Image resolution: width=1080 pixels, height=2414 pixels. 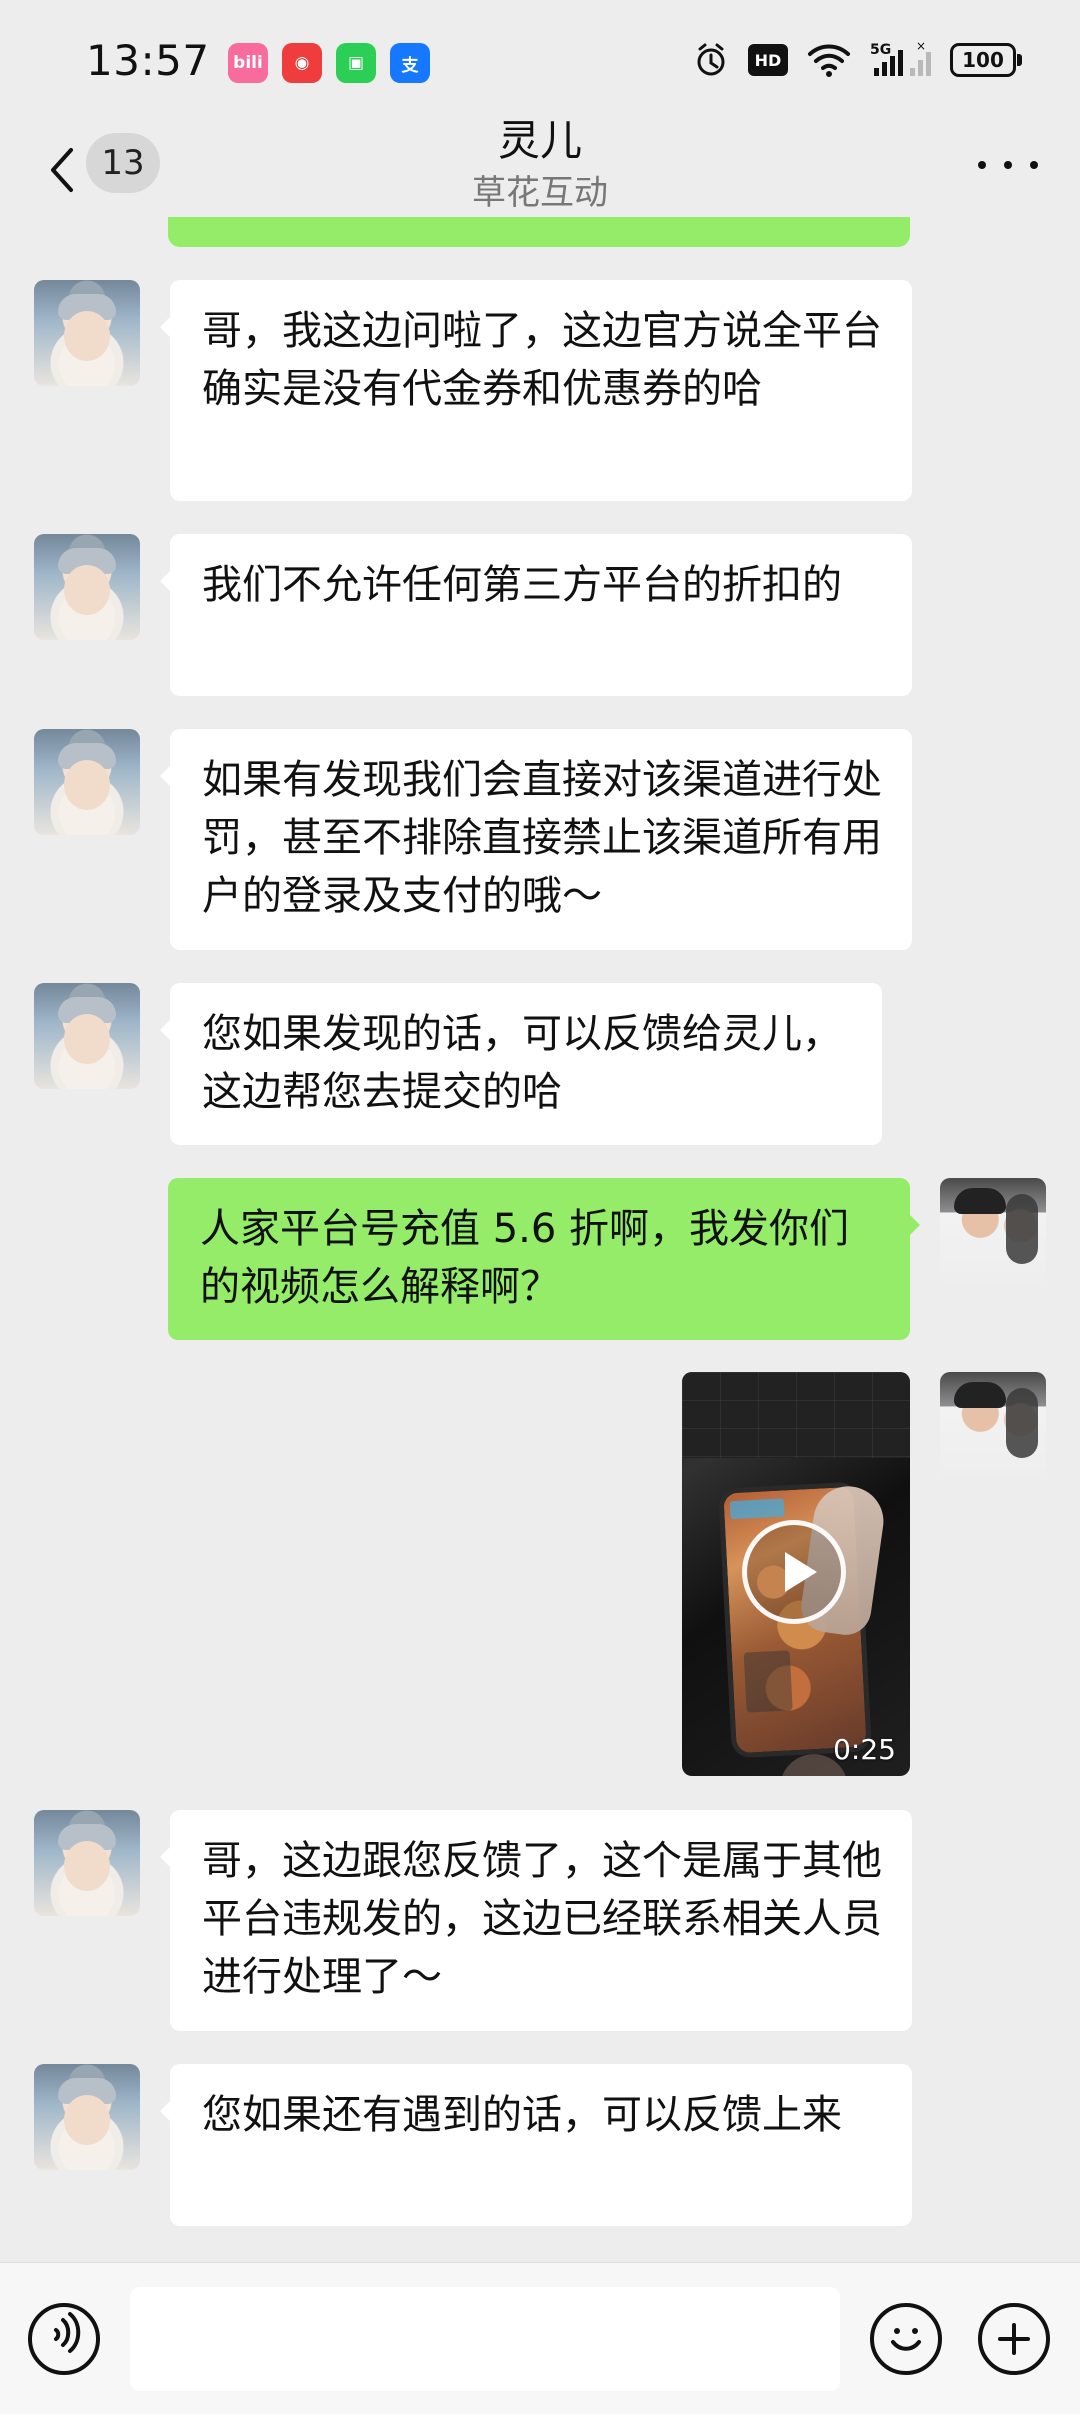 I want to click on video-message: 0:25, so click(x=796, y=1574).